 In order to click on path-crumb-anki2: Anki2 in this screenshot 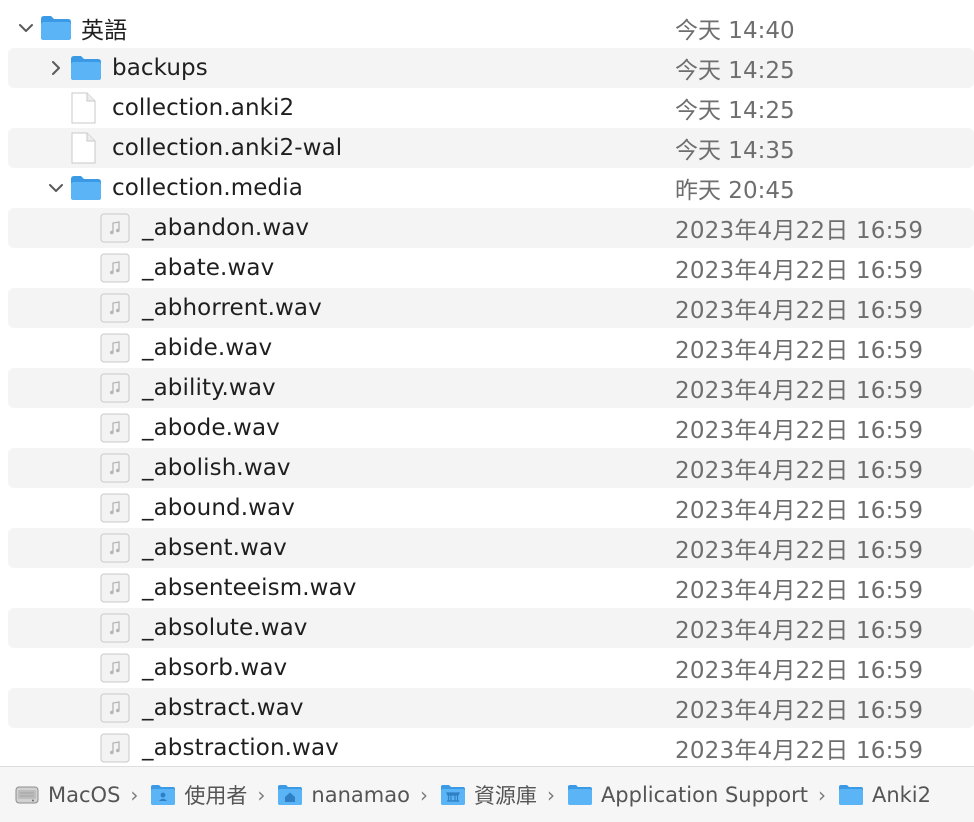, I will do `click(884, 795)`.